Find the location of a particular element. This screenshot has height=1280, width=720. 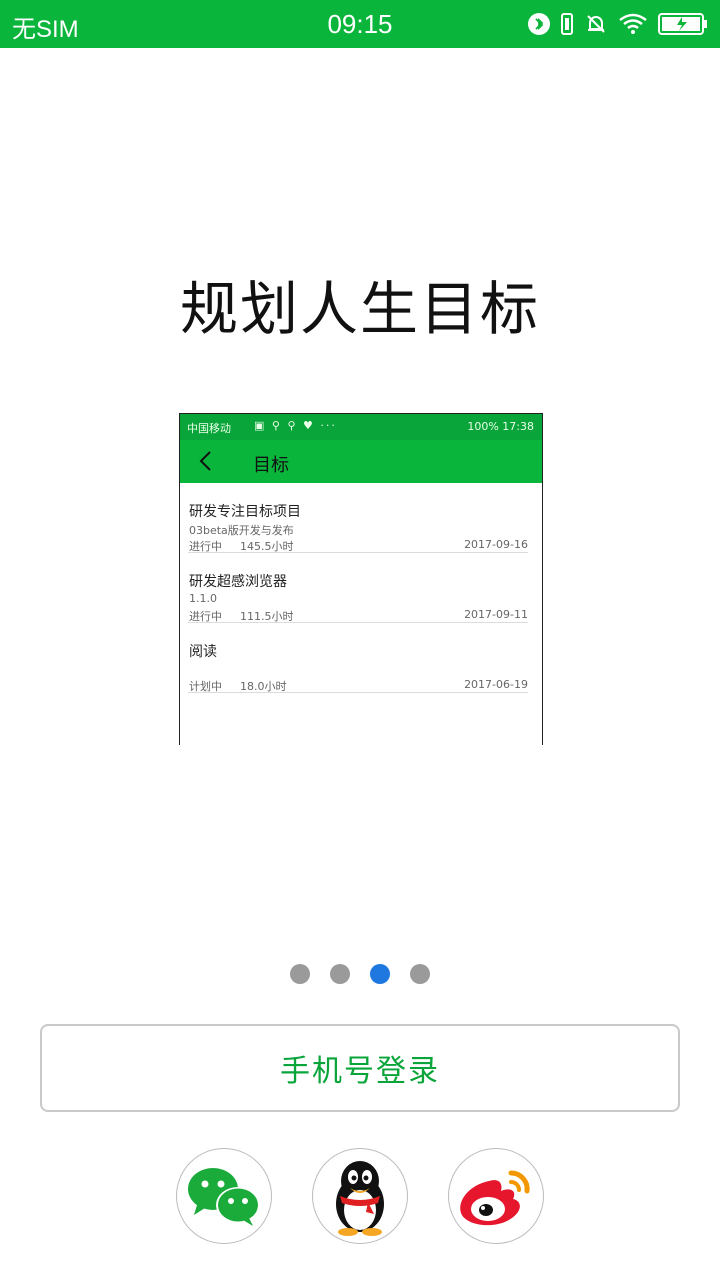

qq-login-button is located at coordinates (360, 1196).